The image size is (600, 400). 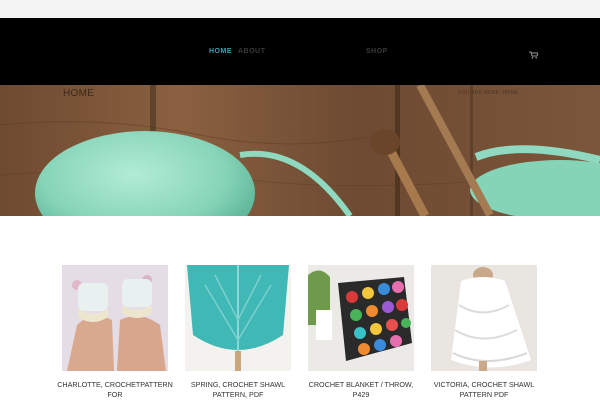 What do you see at coordinates (220, 51) in the screenshot?
I see `nav-home-link: HOME` at bounding box center [220, 51].